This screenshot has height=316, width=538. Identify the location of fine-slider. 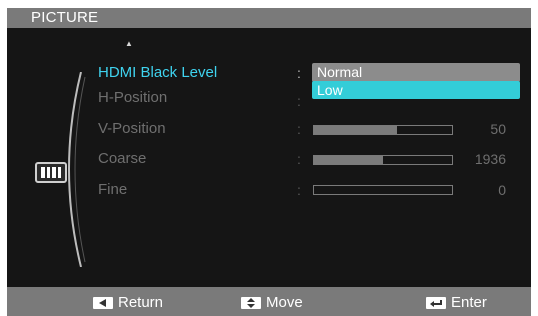
(383, 190).